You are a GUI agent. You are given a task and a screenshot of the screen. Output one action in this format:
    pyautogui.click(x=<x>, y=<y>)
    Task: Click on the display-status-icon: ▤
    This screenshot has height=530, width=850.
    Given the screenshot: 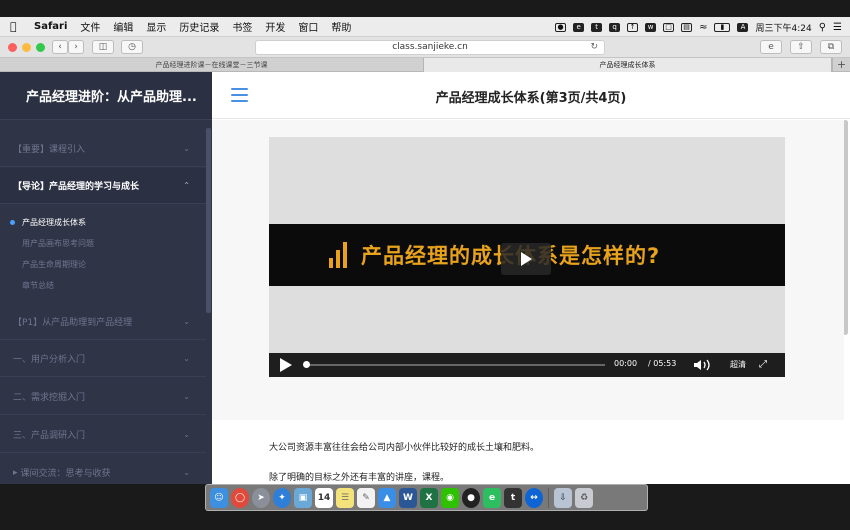 What is the action you would take?
    pyautogui.click(x=687, y=27)
    